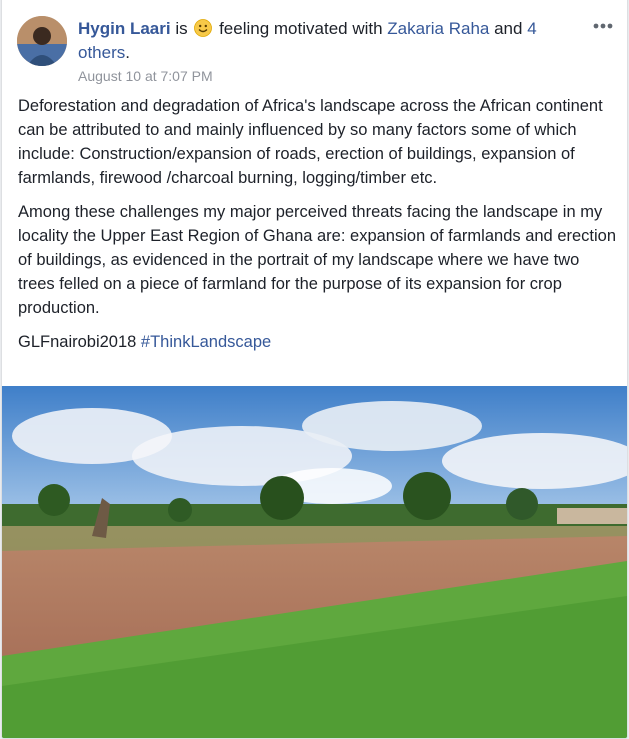 The width and height of the screenshot is (629, 739). Describe the element at coordinates (181, 28) in the screenshot. I see `status-is-text: is` at that location.